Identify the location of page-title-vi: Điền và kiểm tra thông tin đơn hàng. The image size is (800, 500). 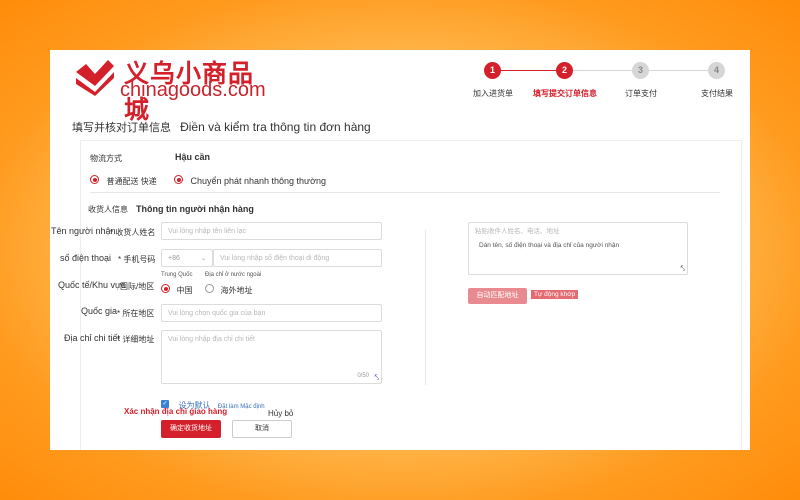
(275, 127).